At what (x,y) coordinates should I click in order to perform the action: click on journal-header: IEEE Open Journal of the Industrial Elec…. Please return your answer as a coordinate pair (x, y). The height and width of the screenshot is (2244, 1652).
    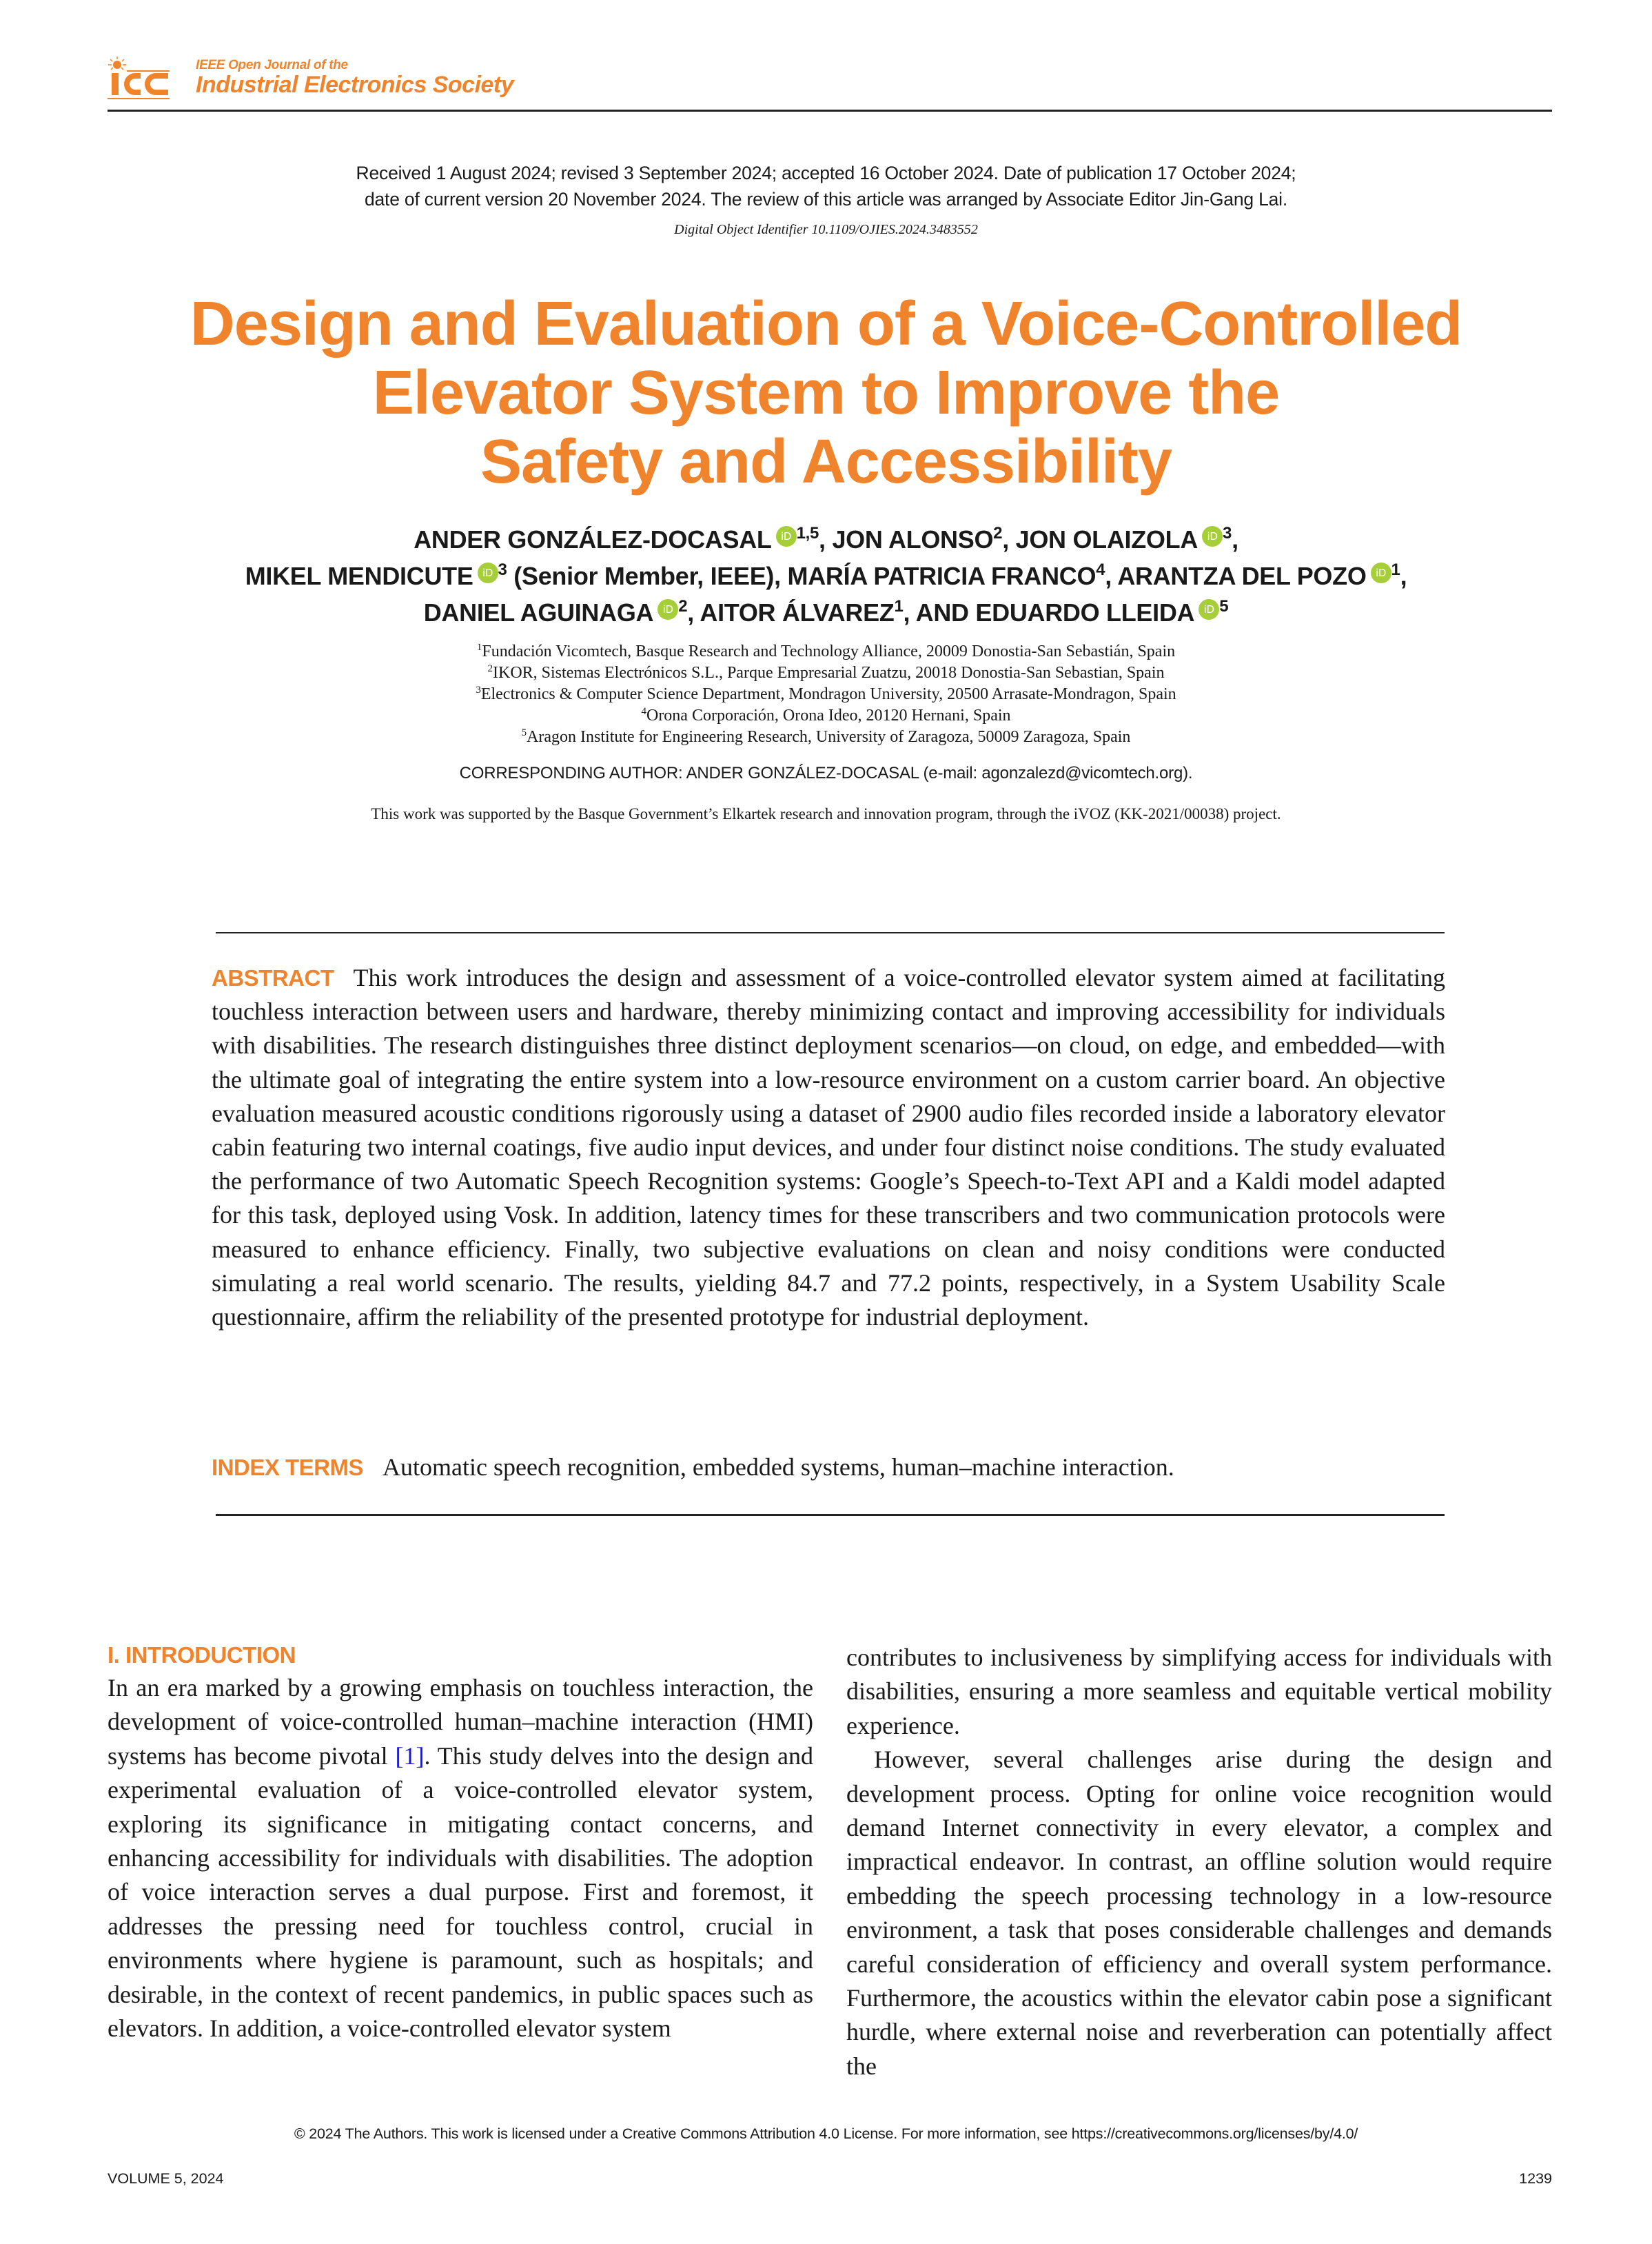
    Looking at the image, I should click on (830, 81).